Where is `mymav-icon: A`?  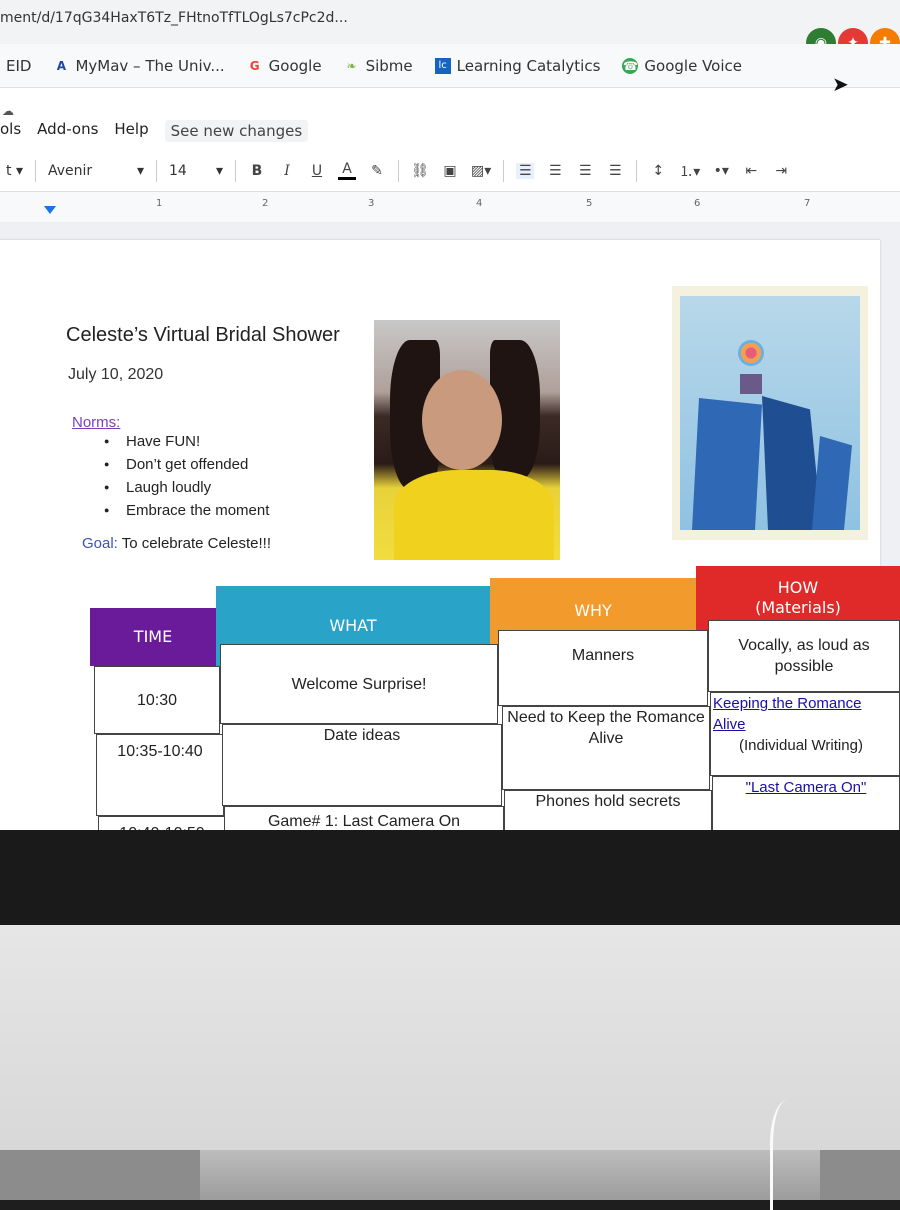 mymav-icon: A is located at coordinates (61, 65).